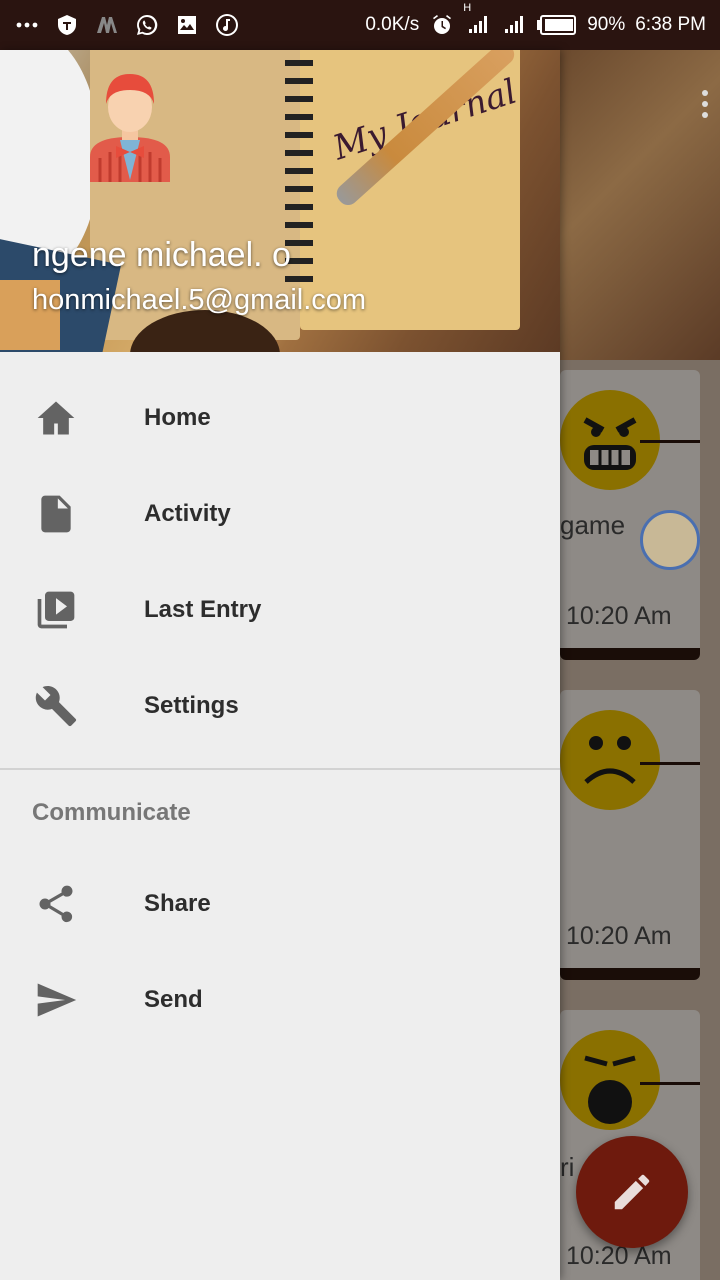 This screenshot has height=1280, width=720. I want to click on menu-item-home: Home, so click(280, 418).